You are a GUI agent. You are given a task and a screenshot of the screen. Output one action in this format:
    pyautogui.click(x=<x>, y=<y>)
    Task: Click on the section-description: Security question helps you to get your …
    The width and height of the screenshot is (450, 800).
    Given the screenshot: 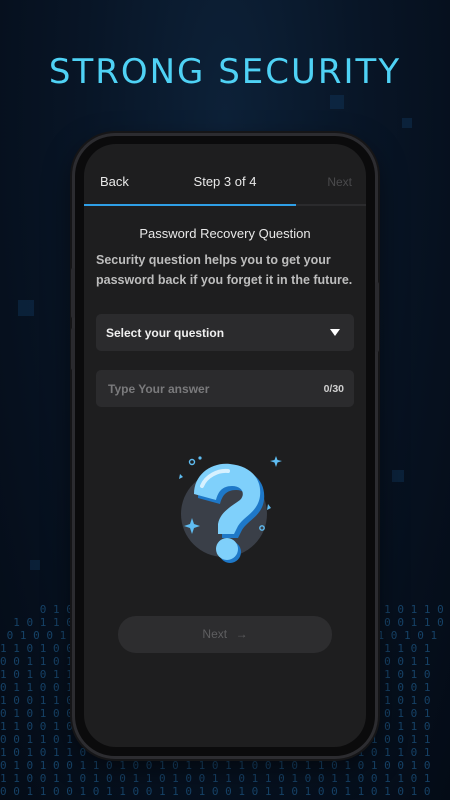 What is the action you would take?
    pyautogui.click(x=224, y=270)
    